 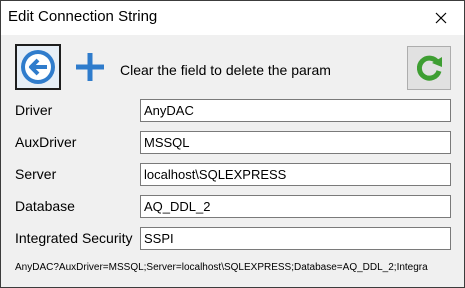 I want to click on back-arrow-icon, so click(x=38, y=67).